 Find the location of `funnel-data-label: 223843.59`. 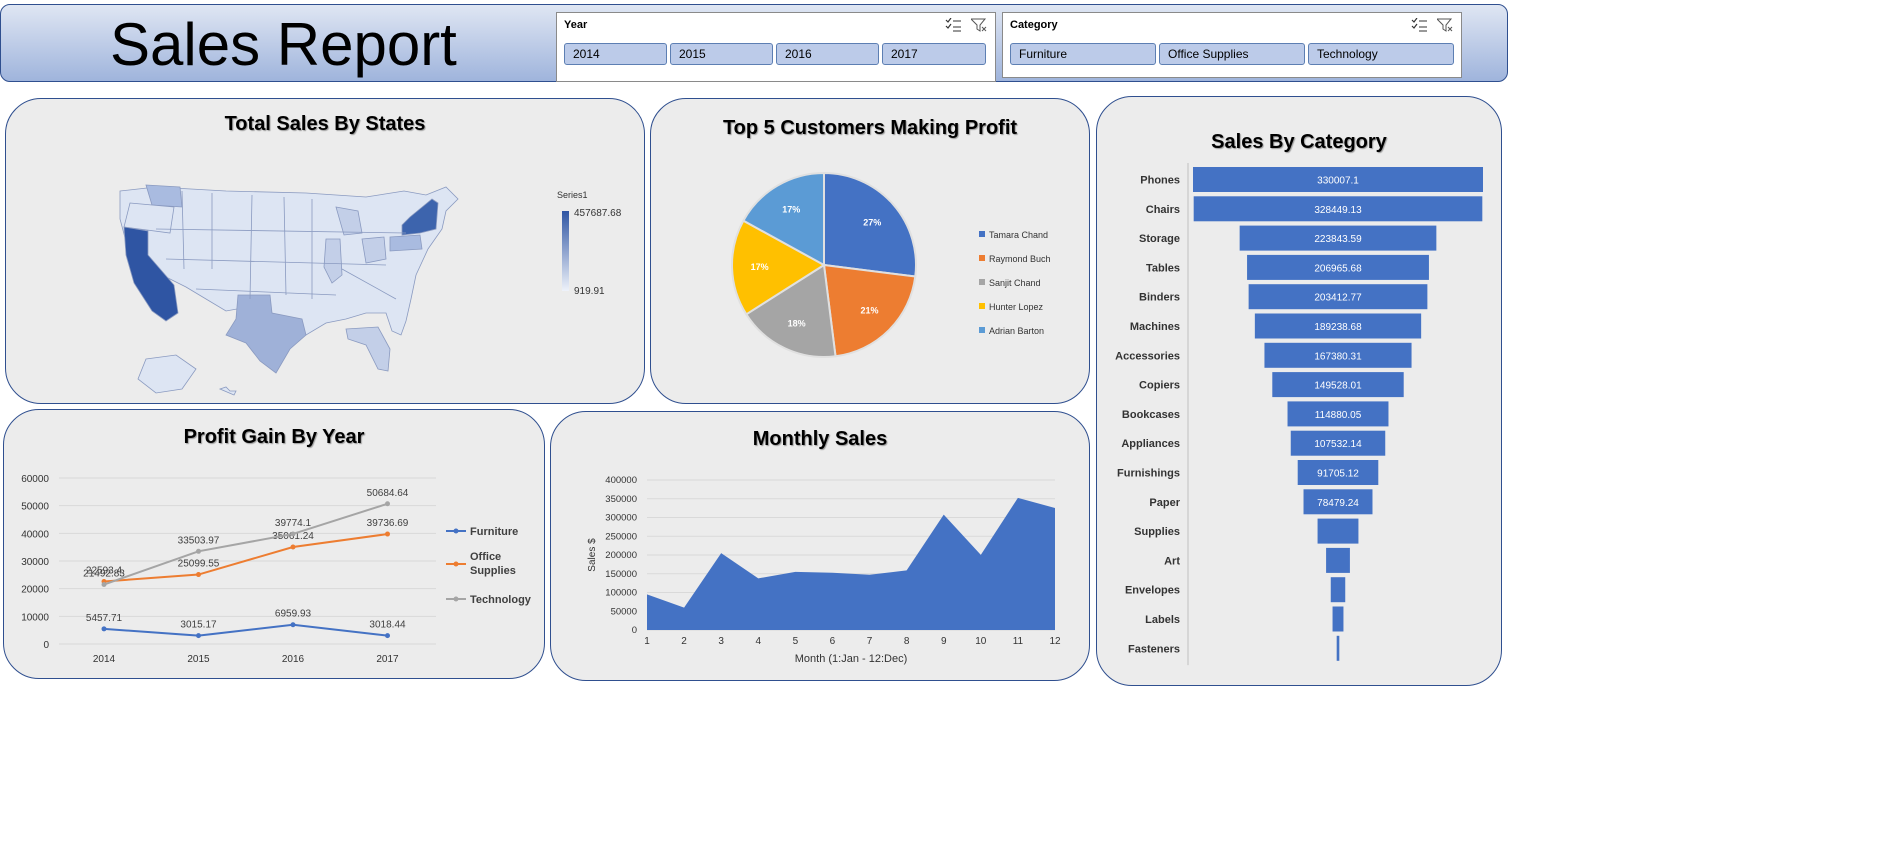

funnel-data-label: 223843.59 is located at coordinates (1338, 239).